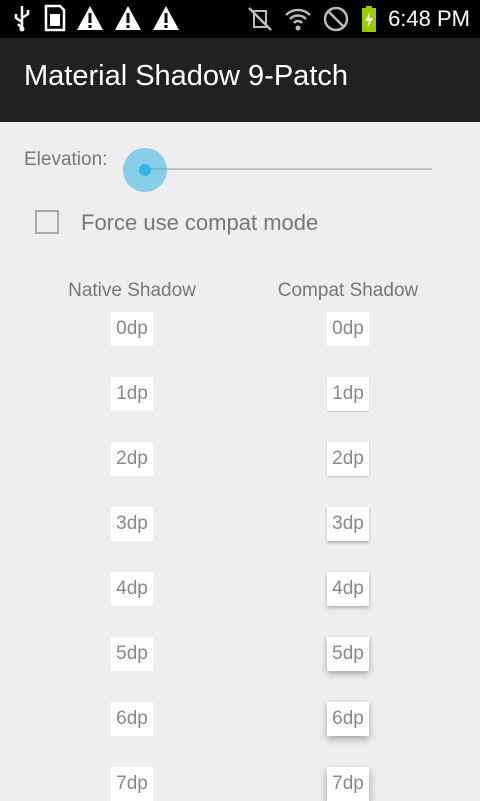 The width and height of the screenshot is (480, 801). Describe the element at coordinates (260, 19) in the screenshot. I see `vibrate-mute-icon` at that location.